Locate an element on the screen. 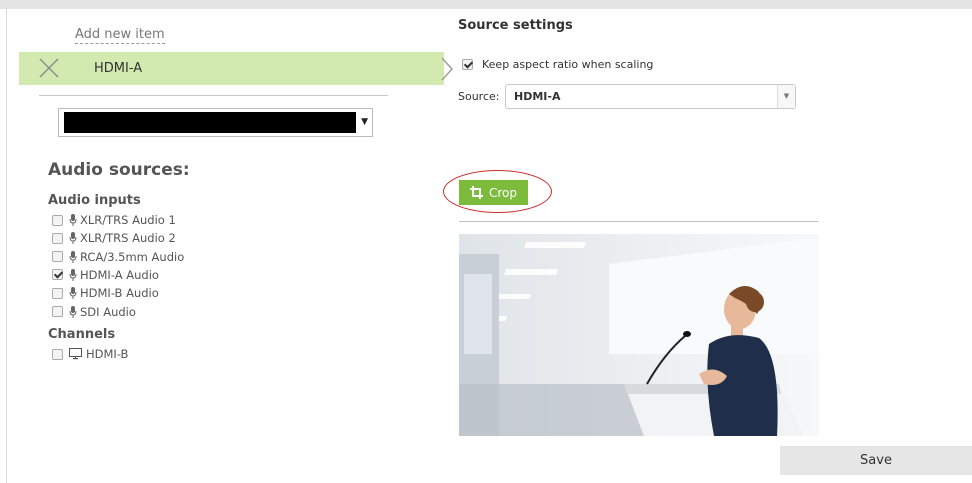  source-row-label: HDMI-A is located at coordinates (118, 68).